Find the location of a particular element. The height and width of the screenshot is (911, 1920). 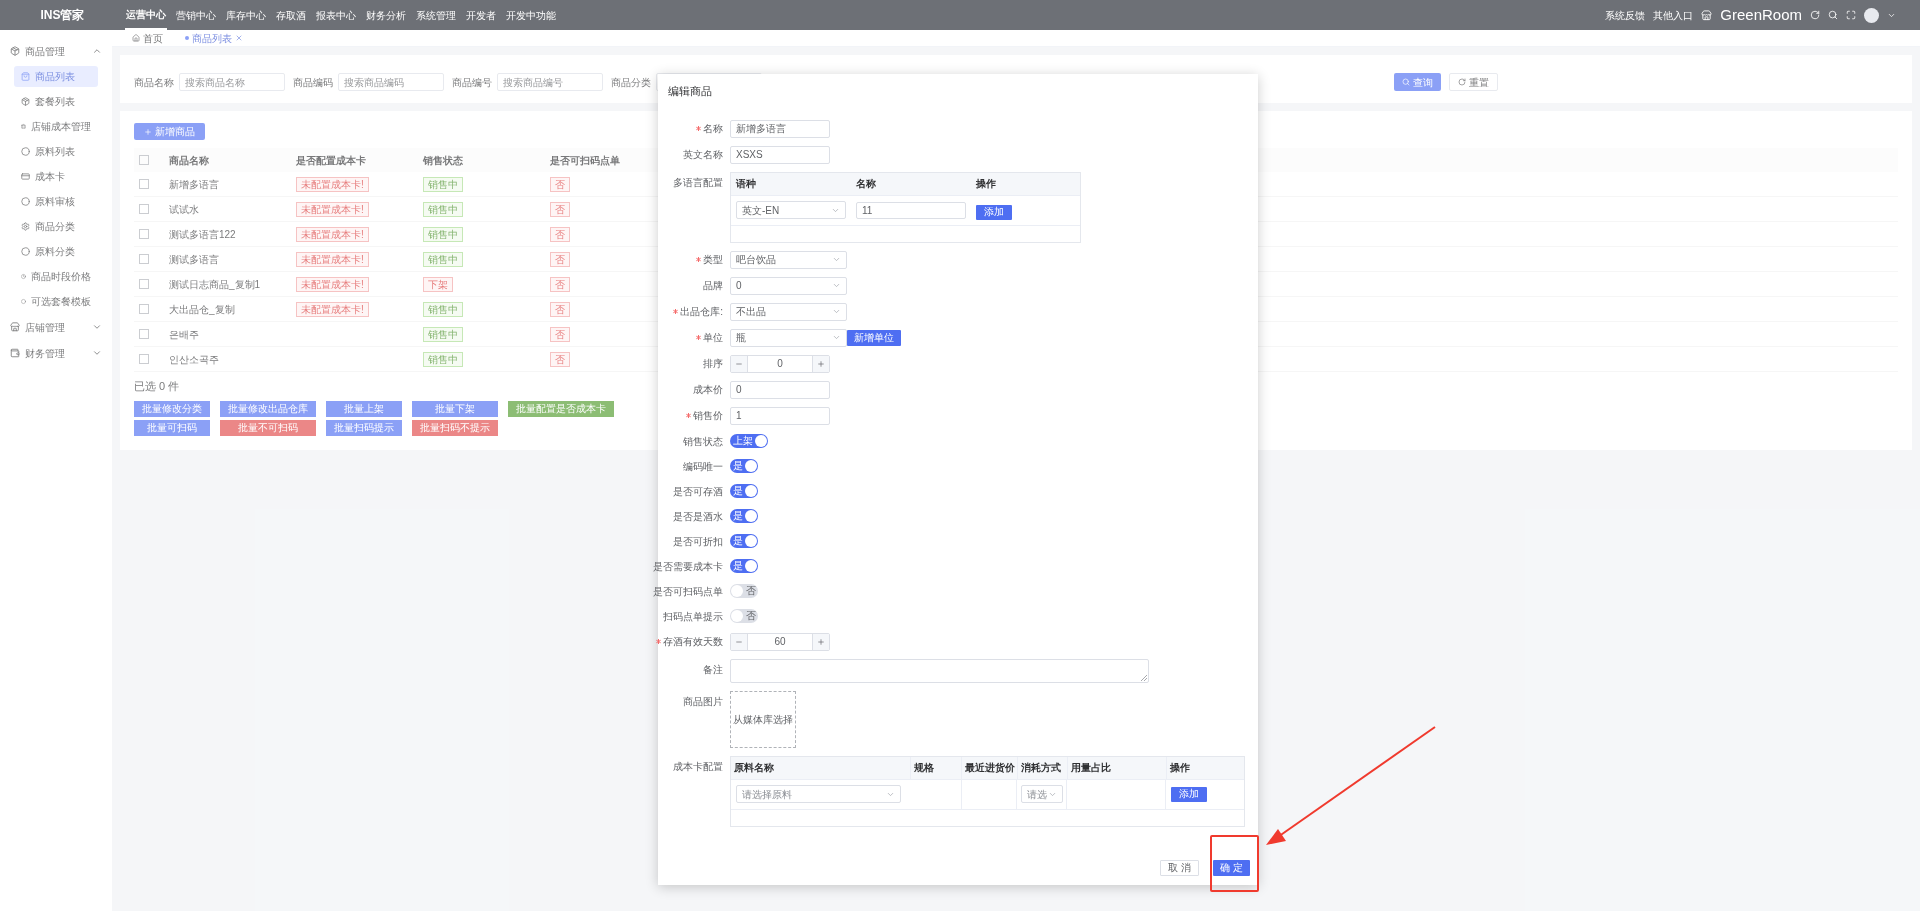

field-label: 是否可折扣 is located at coordinates (698, 541).